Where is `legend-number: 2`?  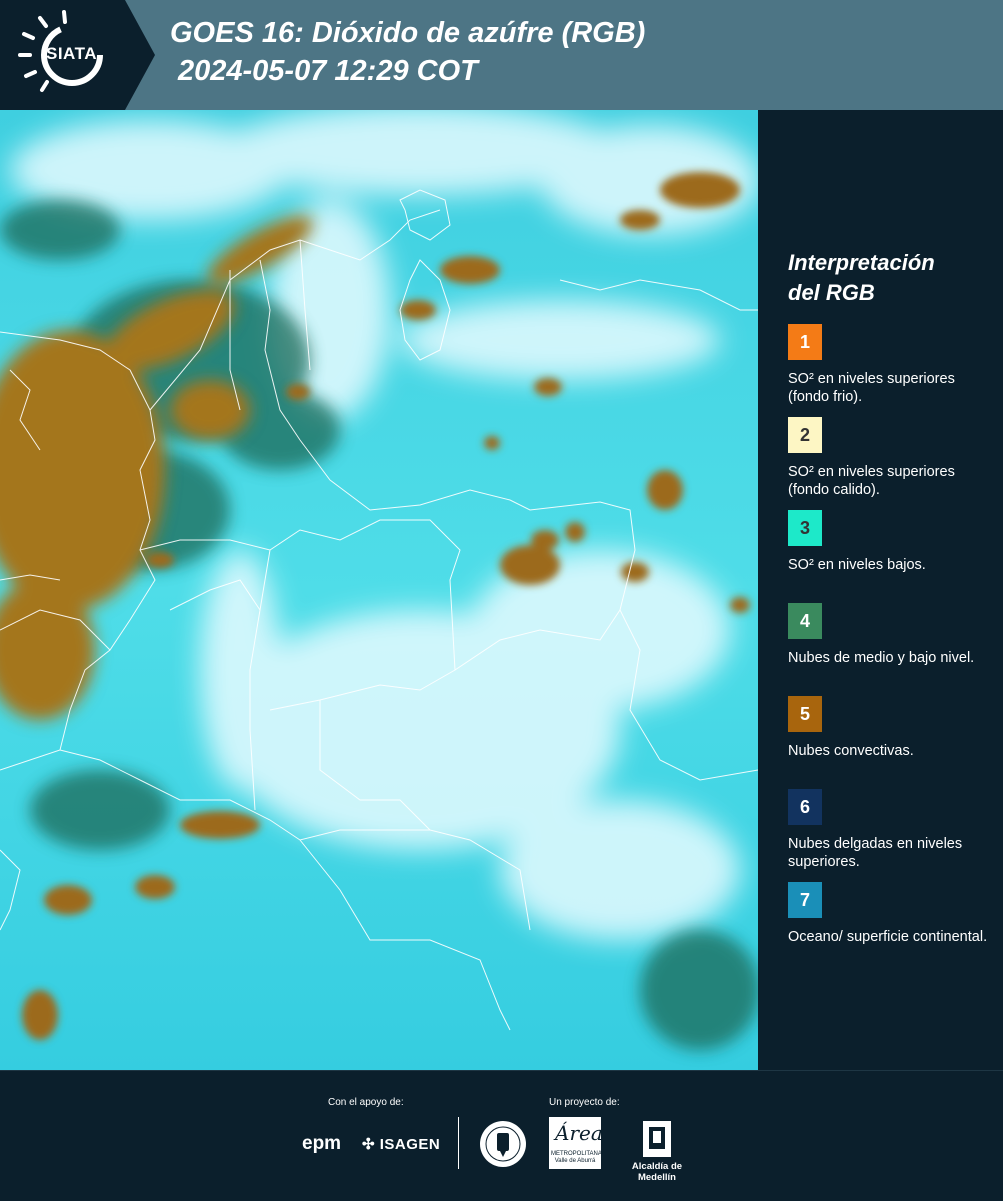
legend-number: 2 is located at coordinates (804, 434).